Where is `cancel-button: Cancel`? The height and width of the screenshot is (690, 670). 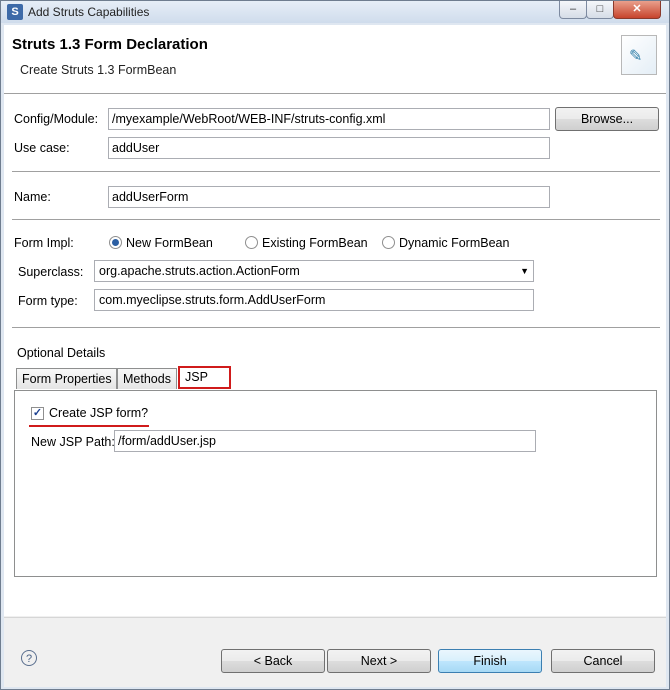
cancel-button: Cancel is located at coordinates (603, 661).